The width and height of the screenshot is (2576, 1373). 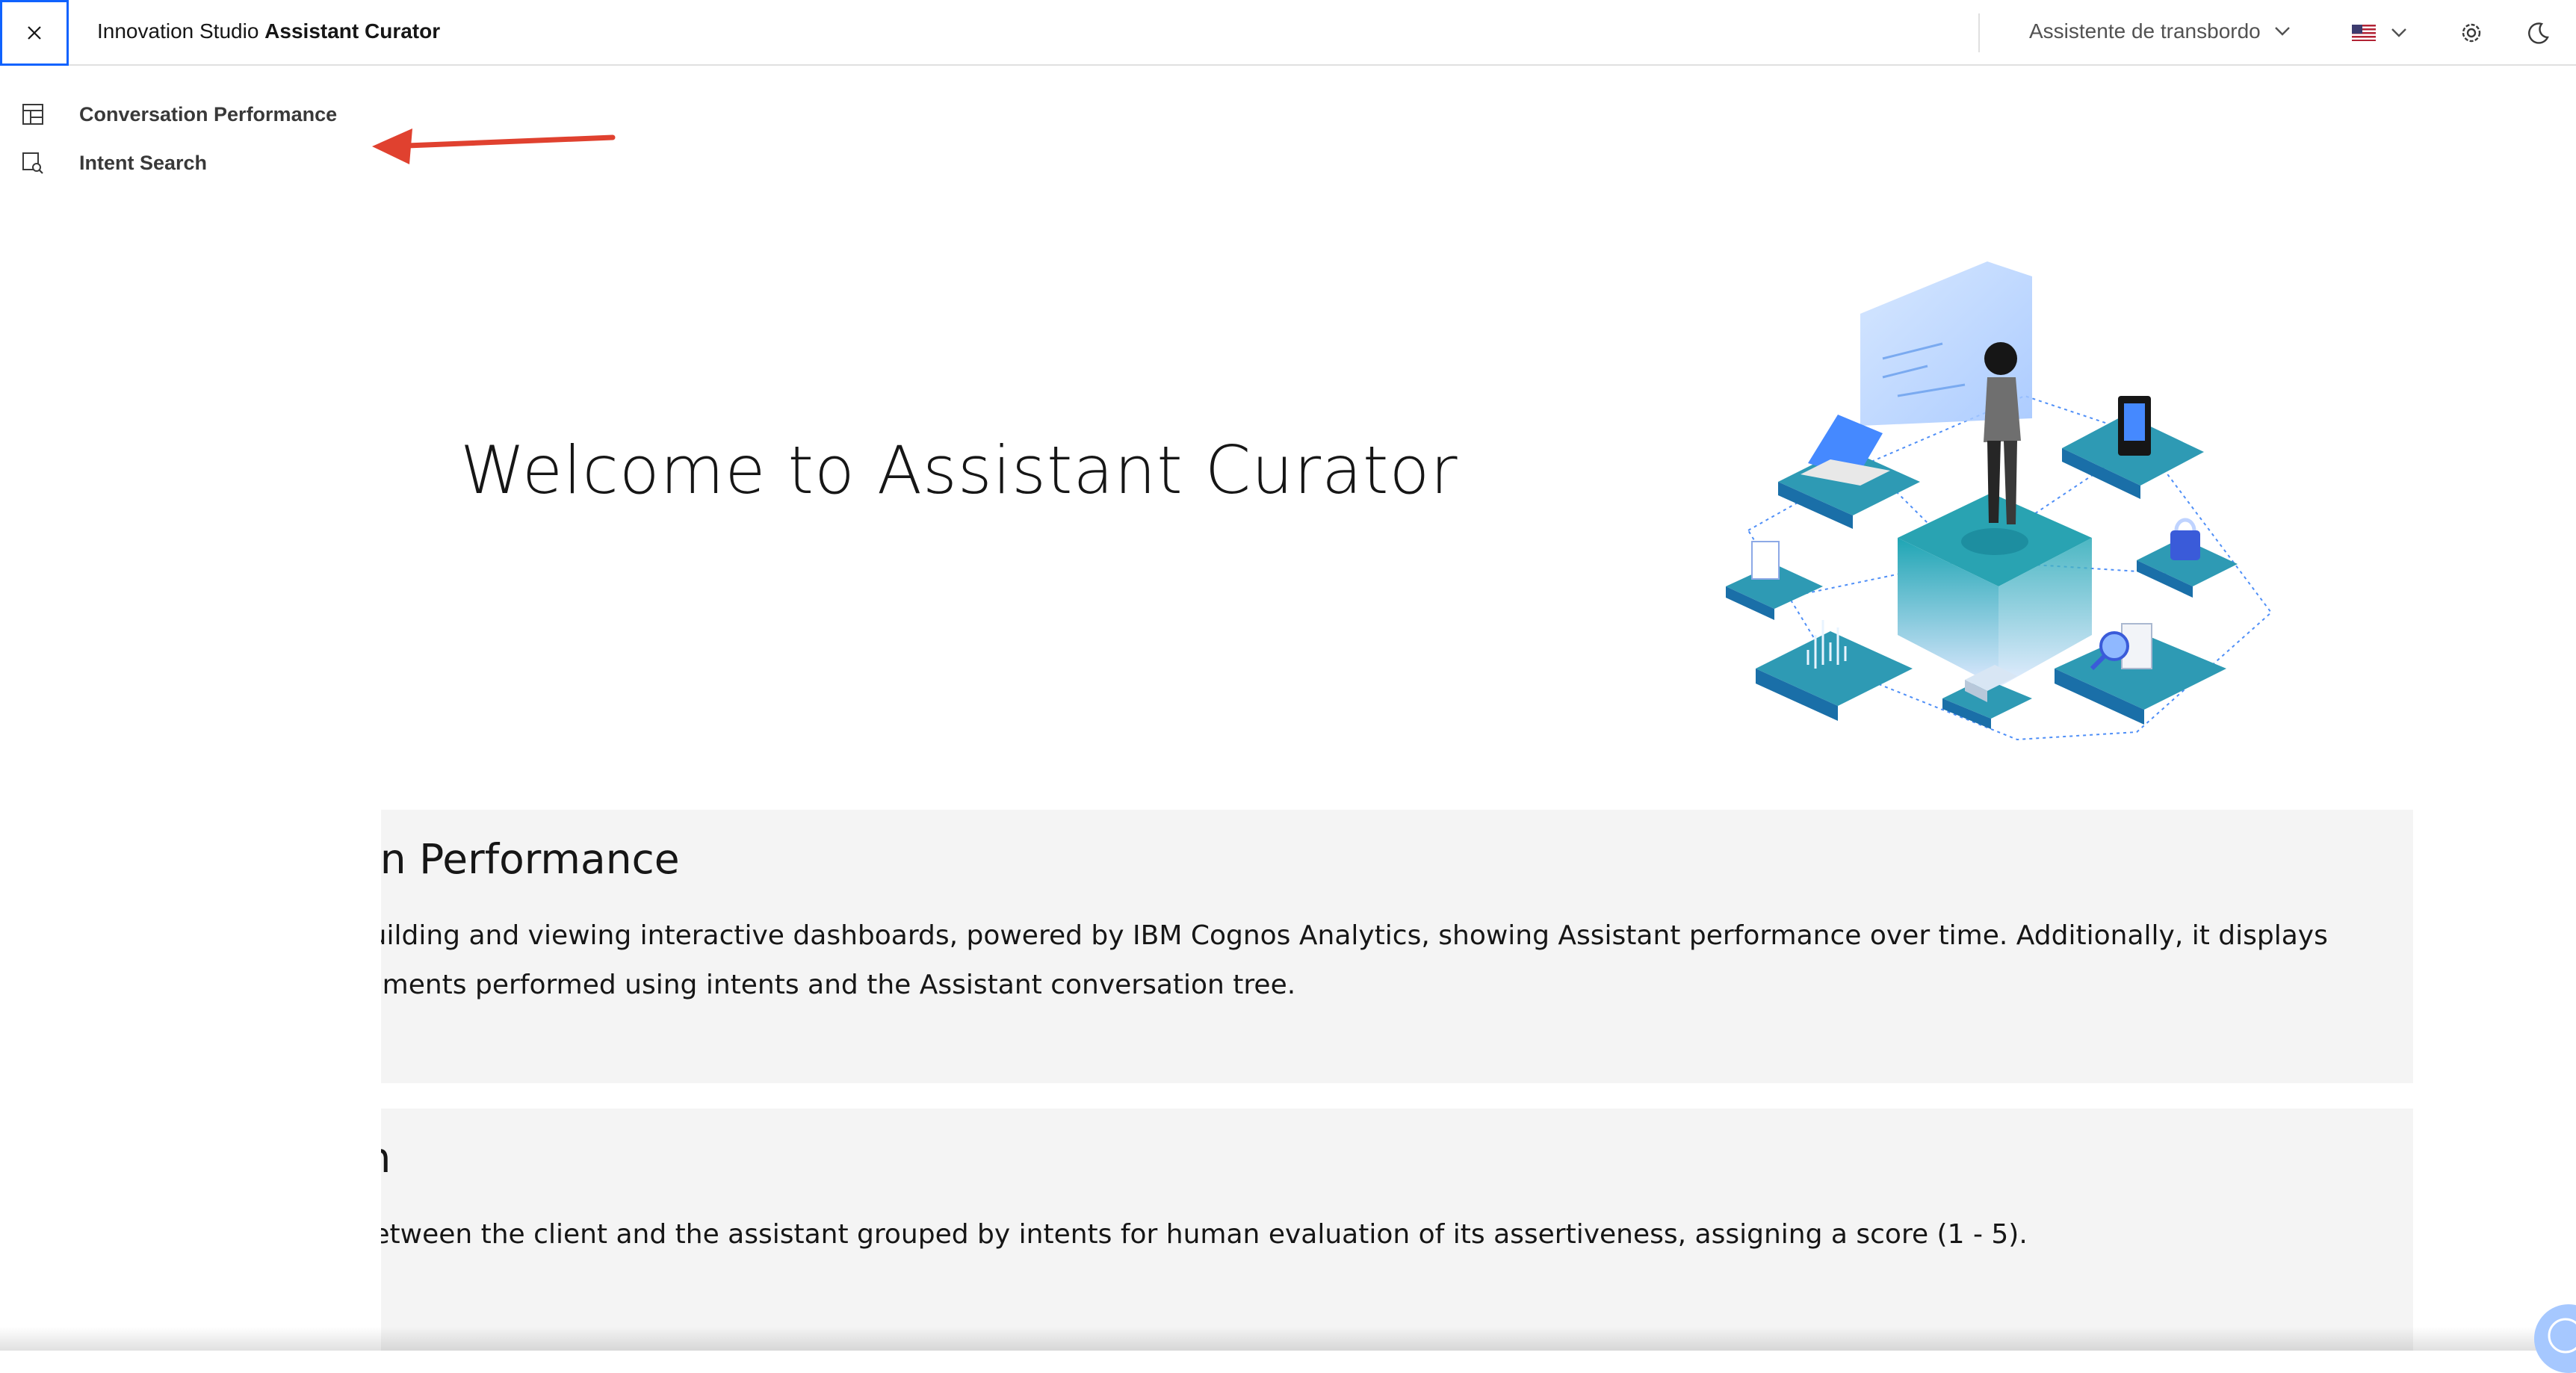 I want to click on hero-illustration, so click(x=1999, y=501).